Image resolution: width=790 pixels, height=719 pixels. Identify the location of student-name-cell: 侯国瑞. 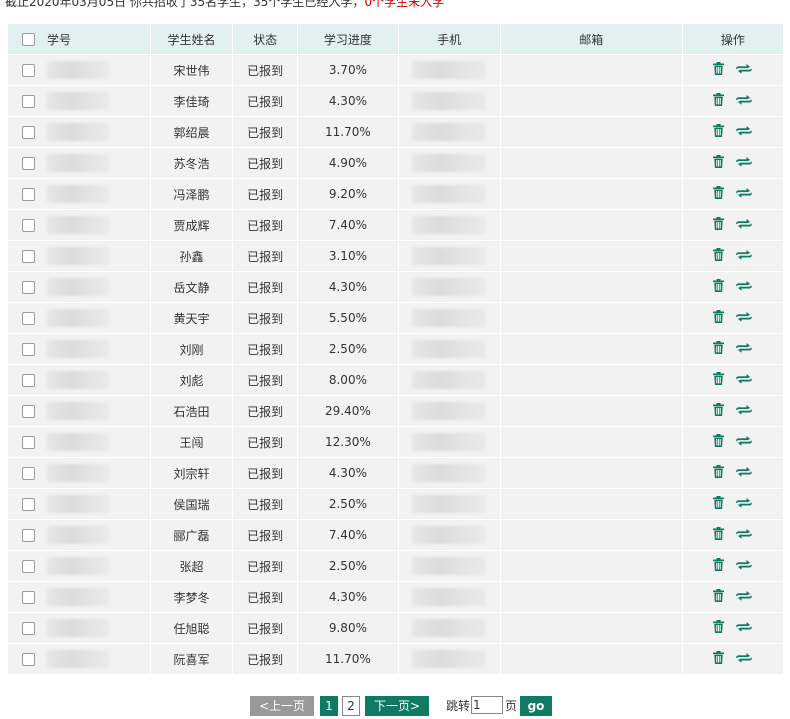
(191, 504).